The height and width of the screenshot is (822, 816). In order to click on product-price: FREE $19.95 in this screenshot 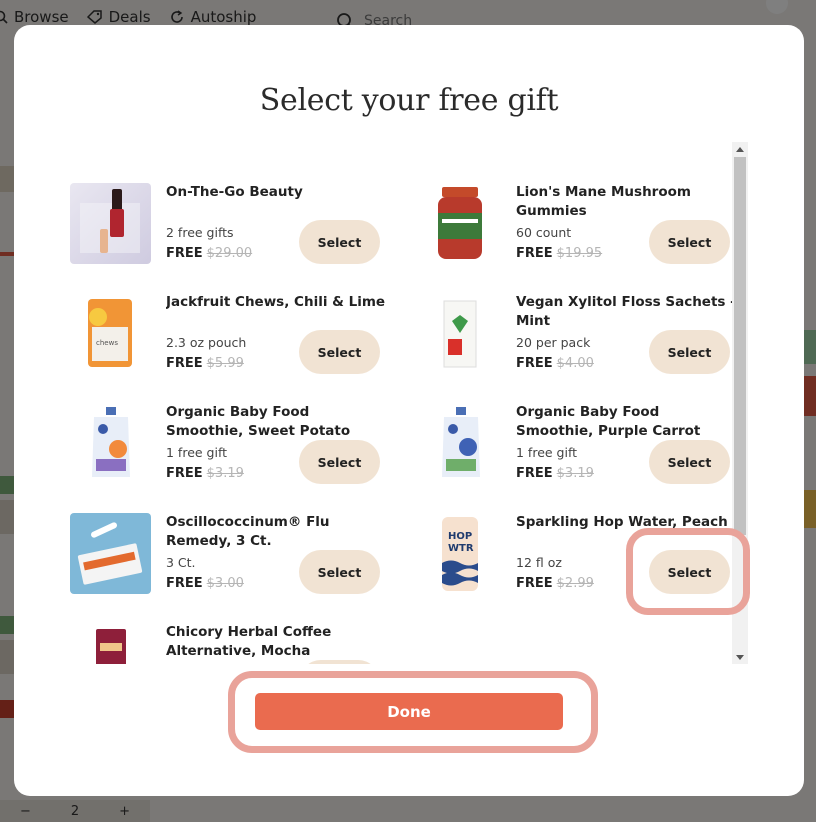, I will do `click(559, 253)`.